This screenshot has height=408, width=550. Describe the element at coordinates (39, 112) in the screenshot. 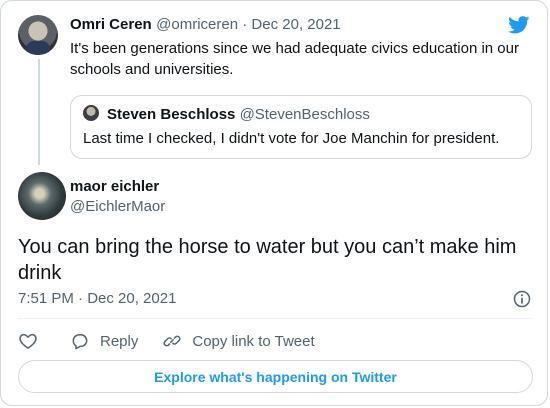

I see `thread-connector-line` at that location.